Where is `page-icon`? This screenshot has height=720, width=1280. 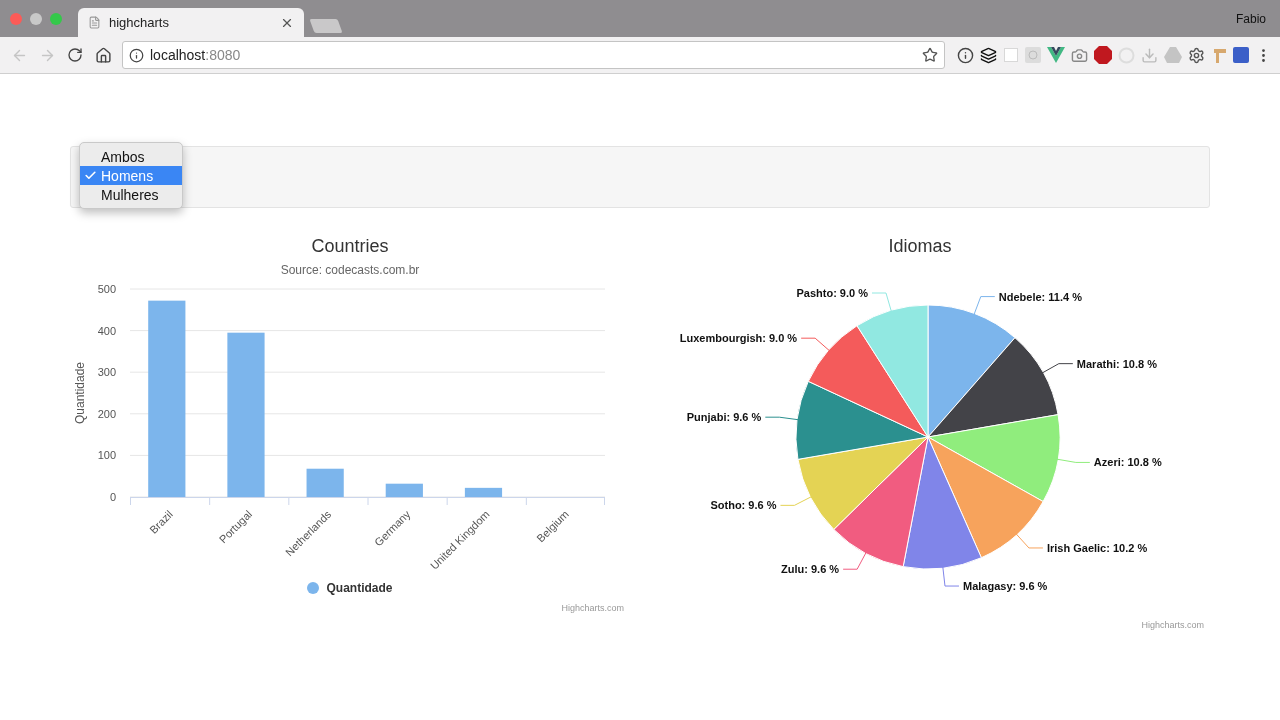 page-icon is located at coordinates (94, 22).